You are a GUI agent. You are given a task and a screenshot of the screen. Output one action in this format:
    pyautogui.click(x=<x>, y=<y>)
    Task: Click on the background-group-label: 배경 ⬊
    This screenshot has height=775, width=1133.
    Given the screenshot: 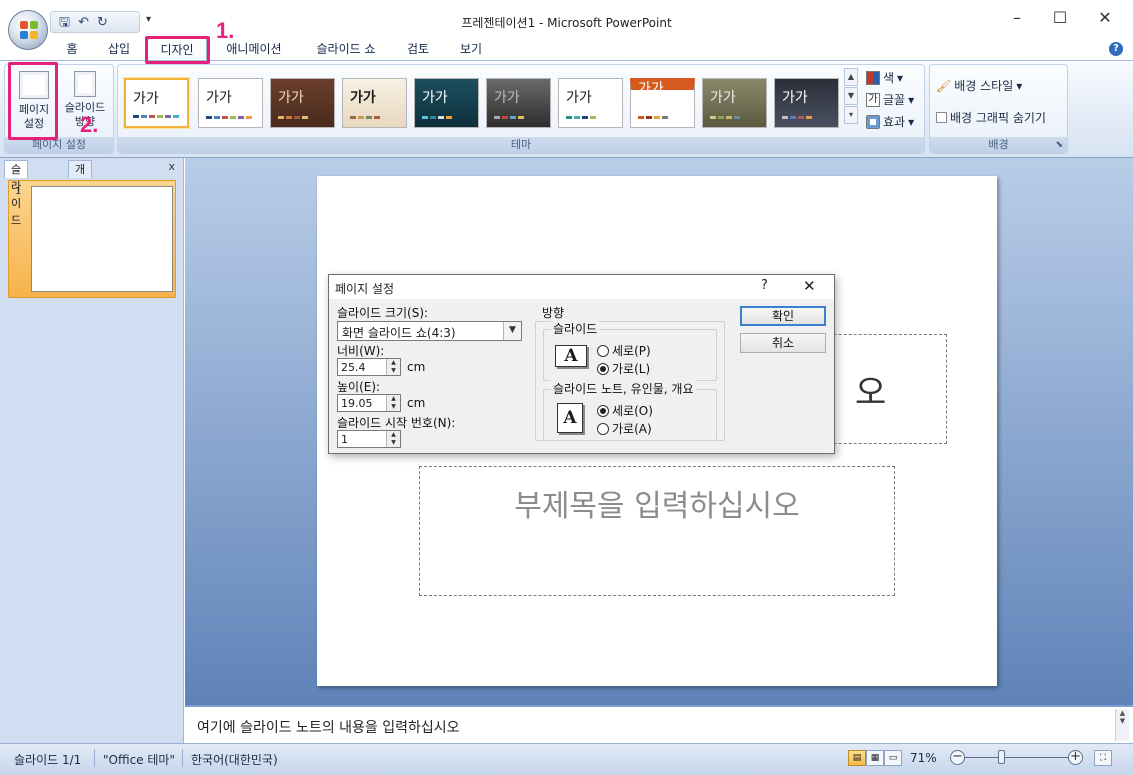 What is the action you would take?
    pyautogui.click(x=998, y=145)
    